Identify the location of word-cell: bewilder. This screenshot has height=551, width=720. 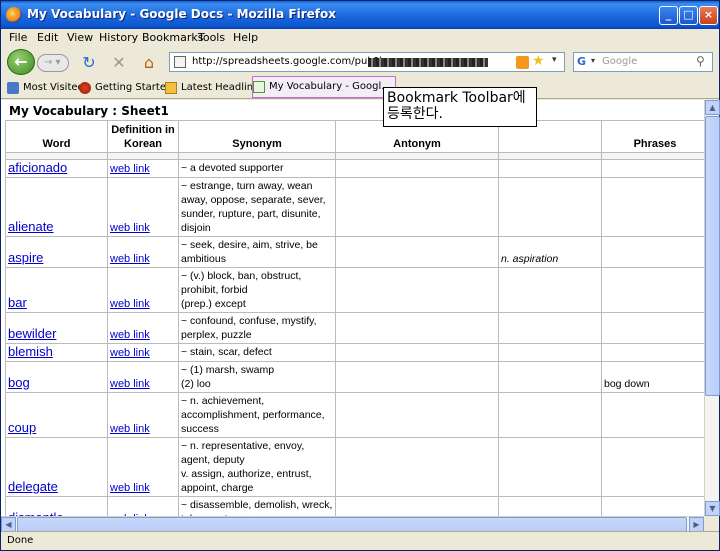
(56, 328).